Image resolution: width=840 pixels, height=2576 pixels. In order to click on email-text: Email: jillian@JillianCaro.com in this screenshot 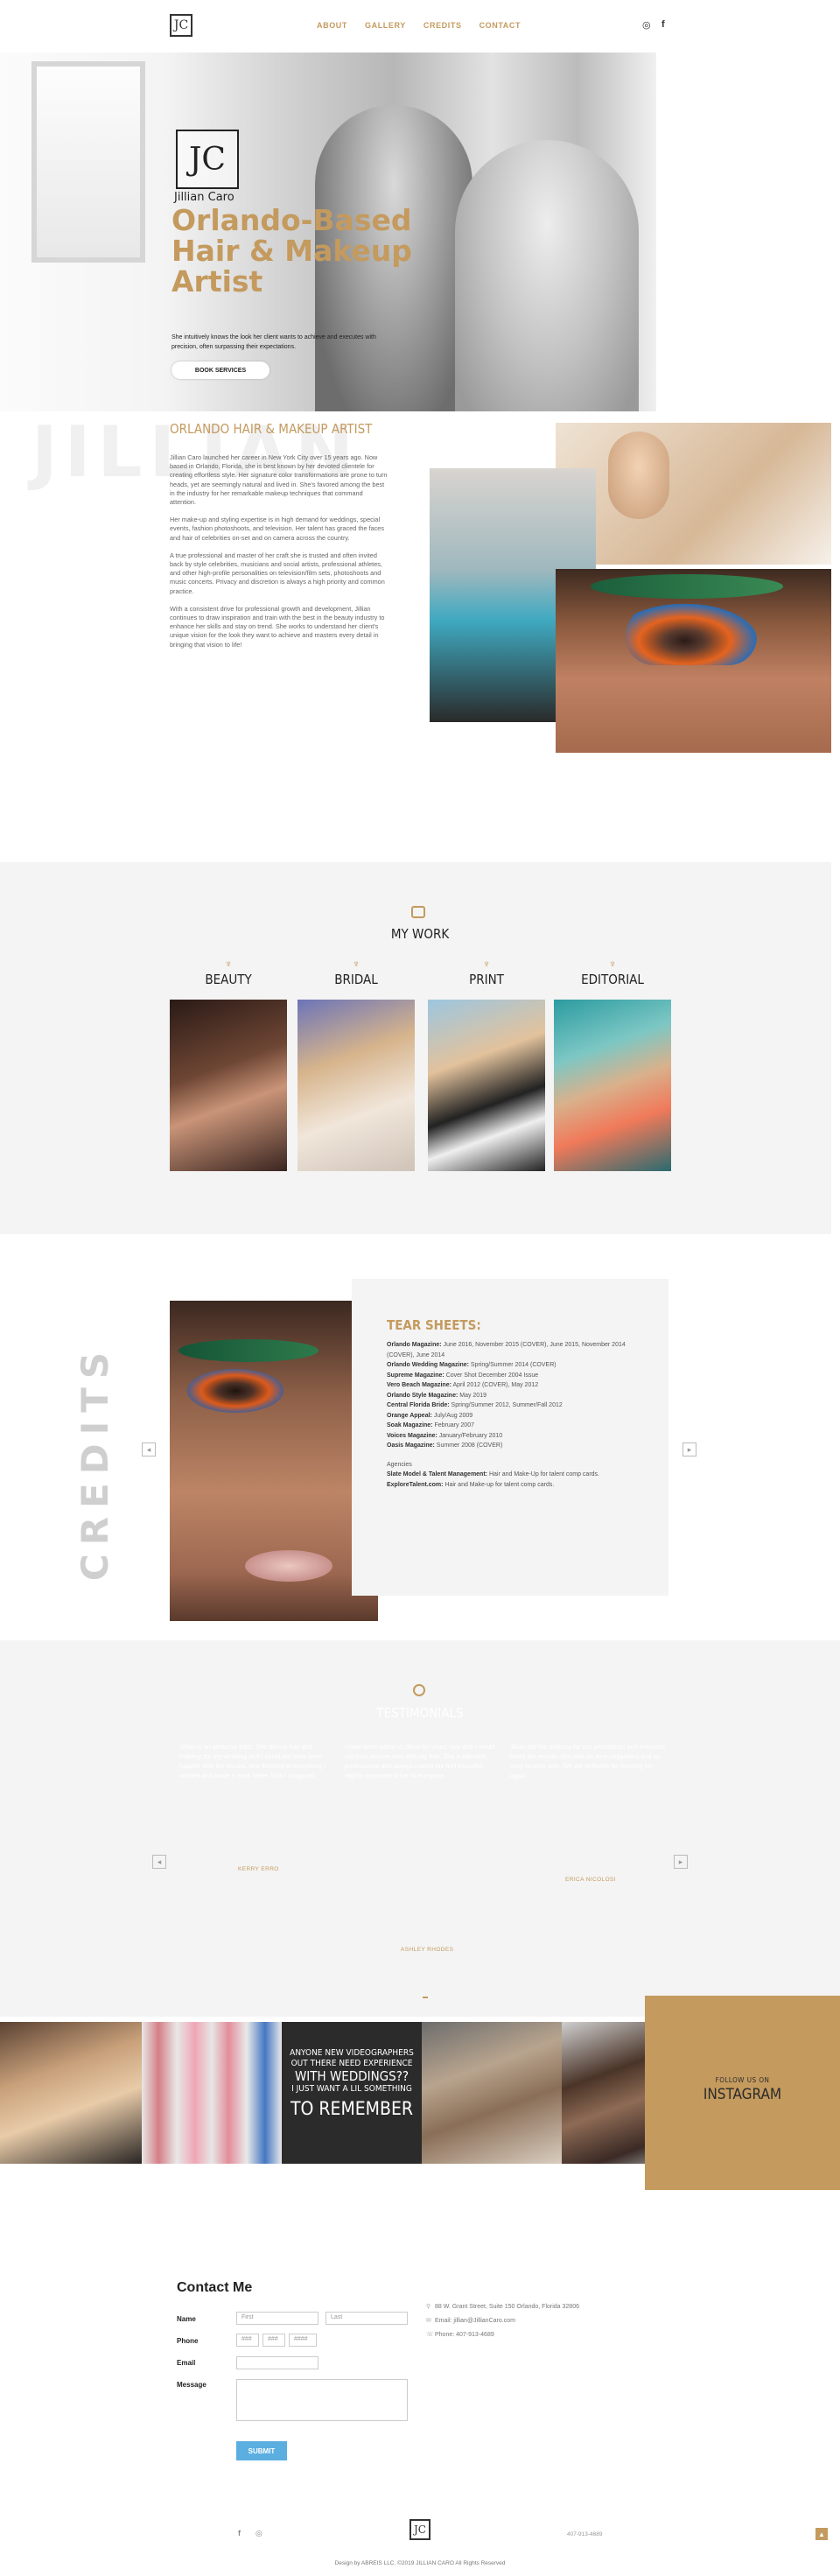, I will do `click(475, 2321)`.